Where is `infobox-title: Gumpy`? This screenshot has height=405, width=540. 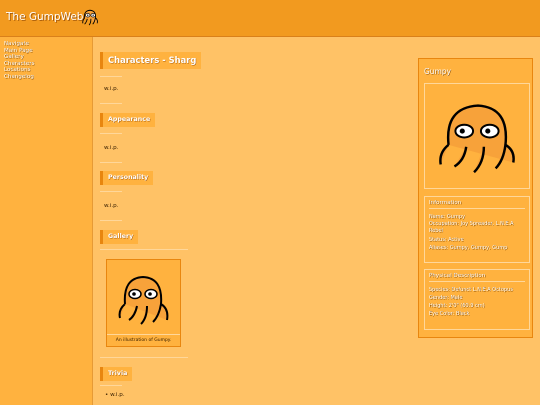 infobox-title: Gumpy is located at coordinates (438, 71).